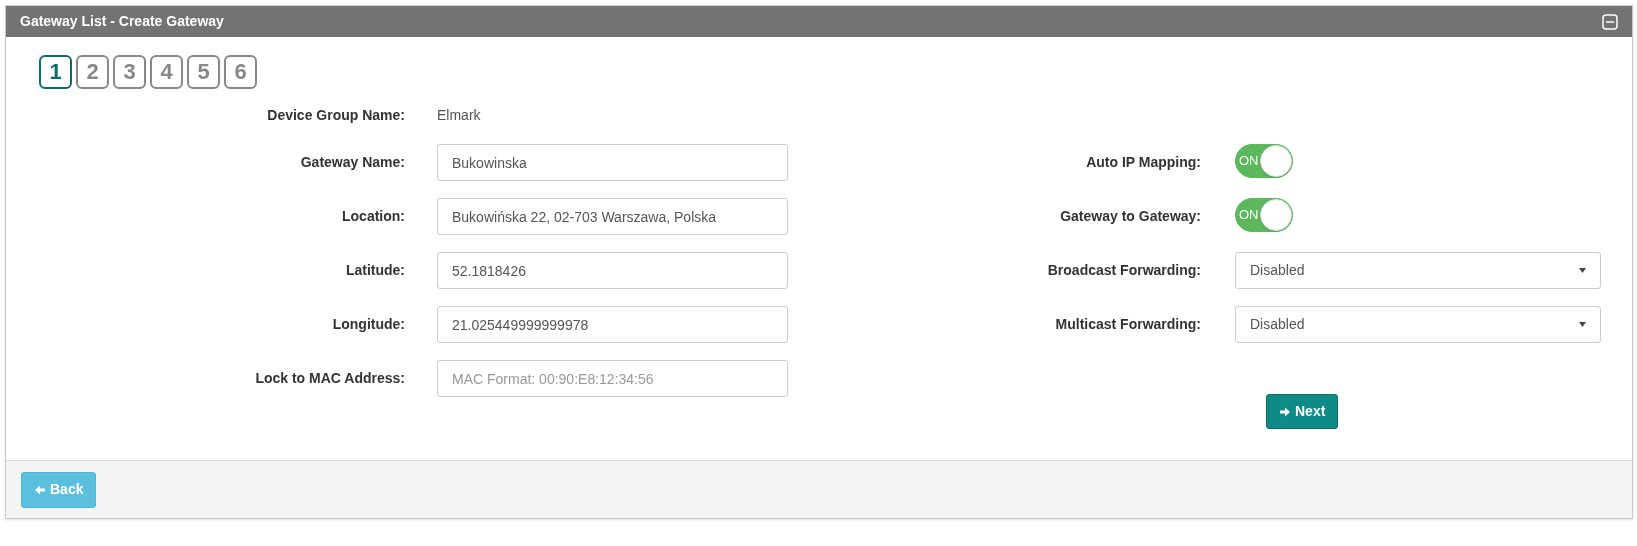 The height and width of the screenshot is (546, 1637). I want to click on field-label: Location:, so click(373, 216).